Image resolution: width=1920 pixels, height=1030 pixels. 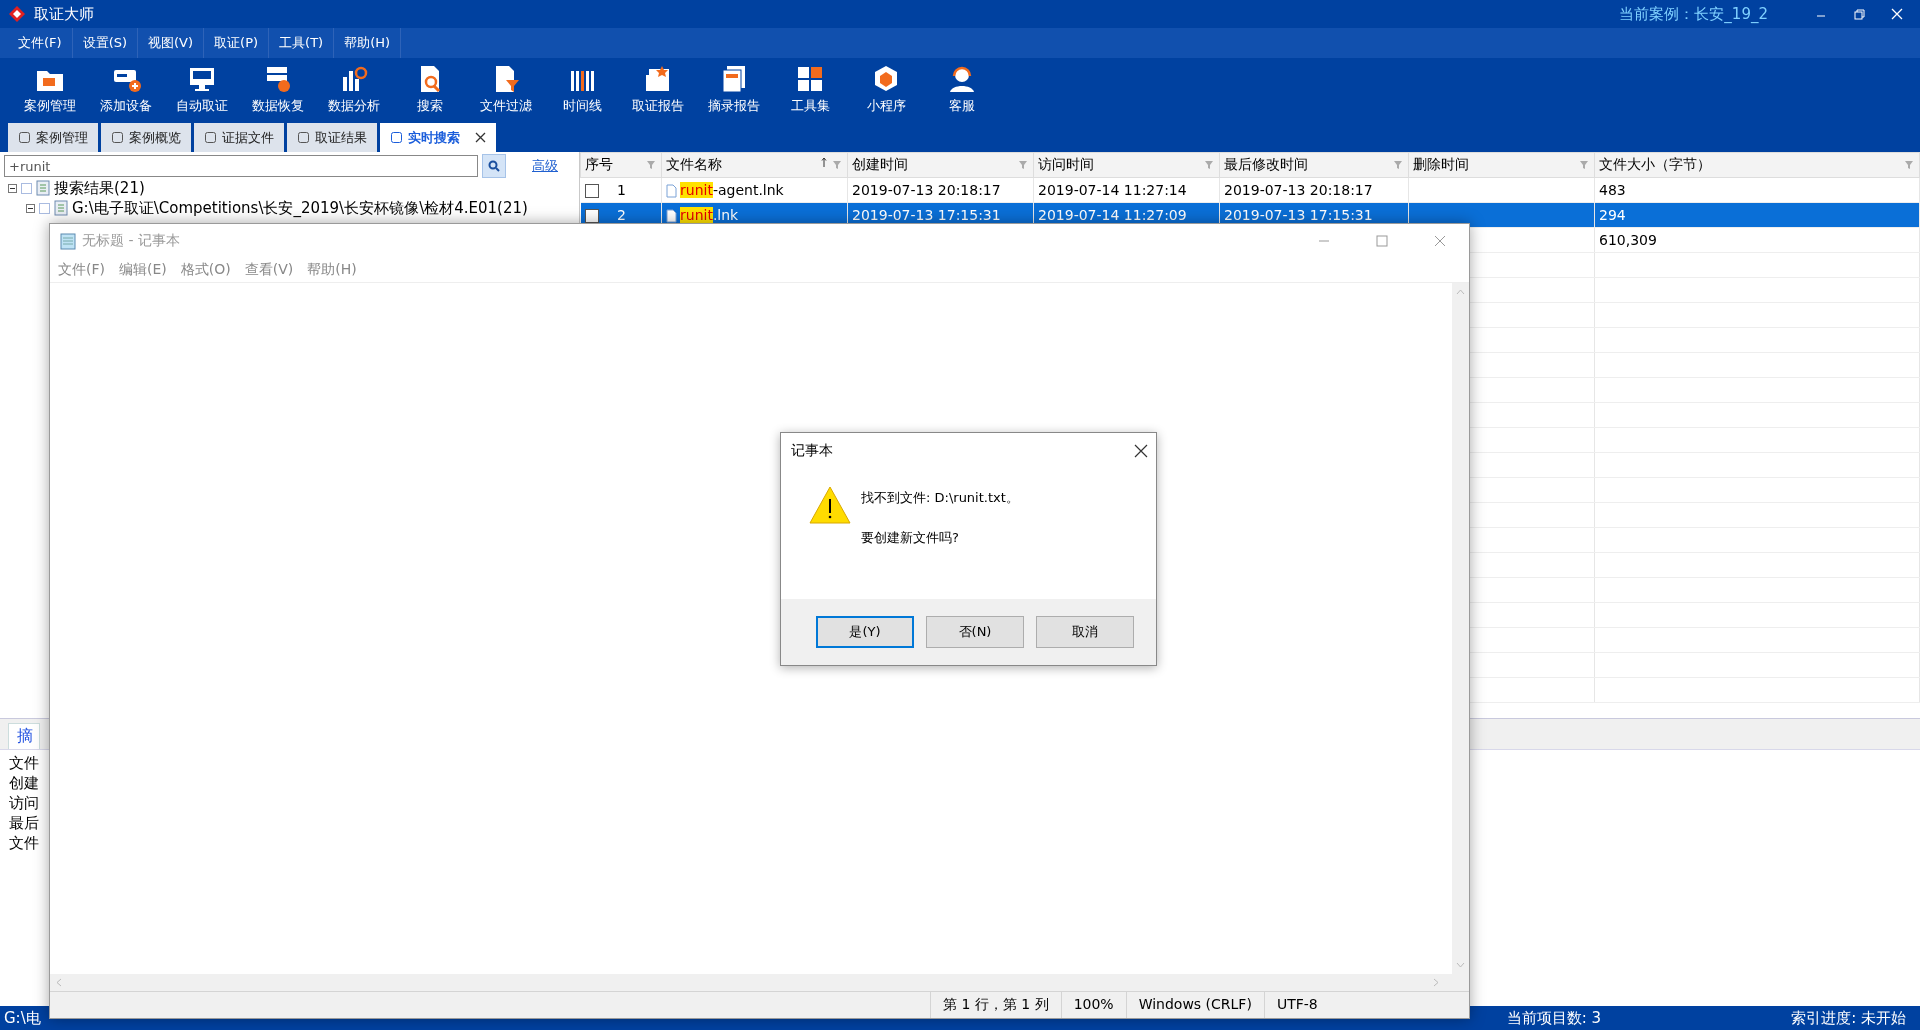 What do you see at coordinates (278, 89) in the screenshot?
I see `toolbar-button: 数据恢复` at bounding box center [278, 89].